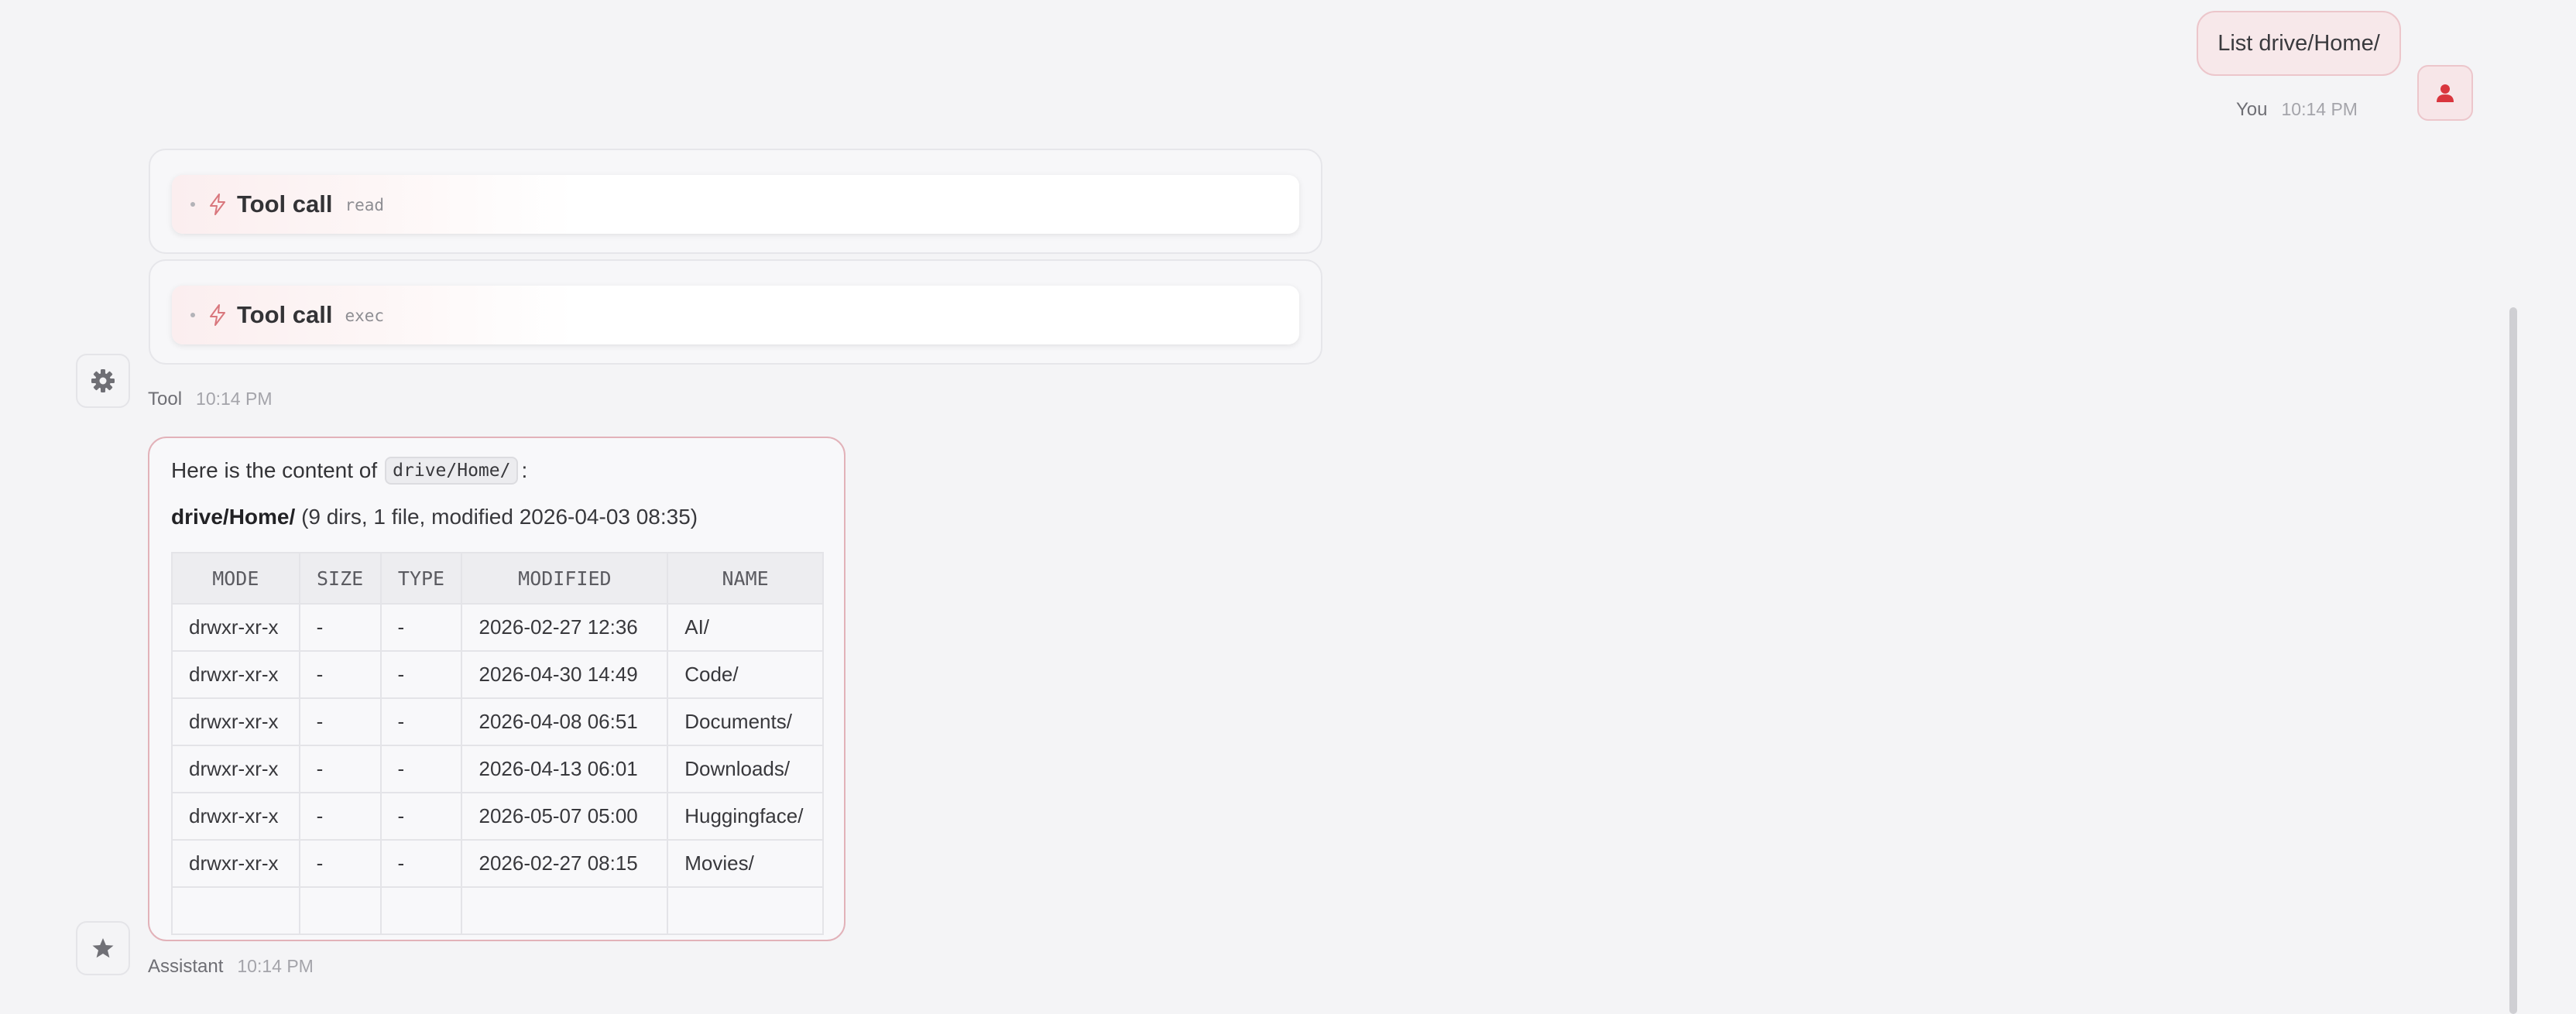  What do you see at coordinates (565, 816) in the screenshot?
I see `cell-modified: 2026-05-07 05:00` at bounding box center [565, 816].